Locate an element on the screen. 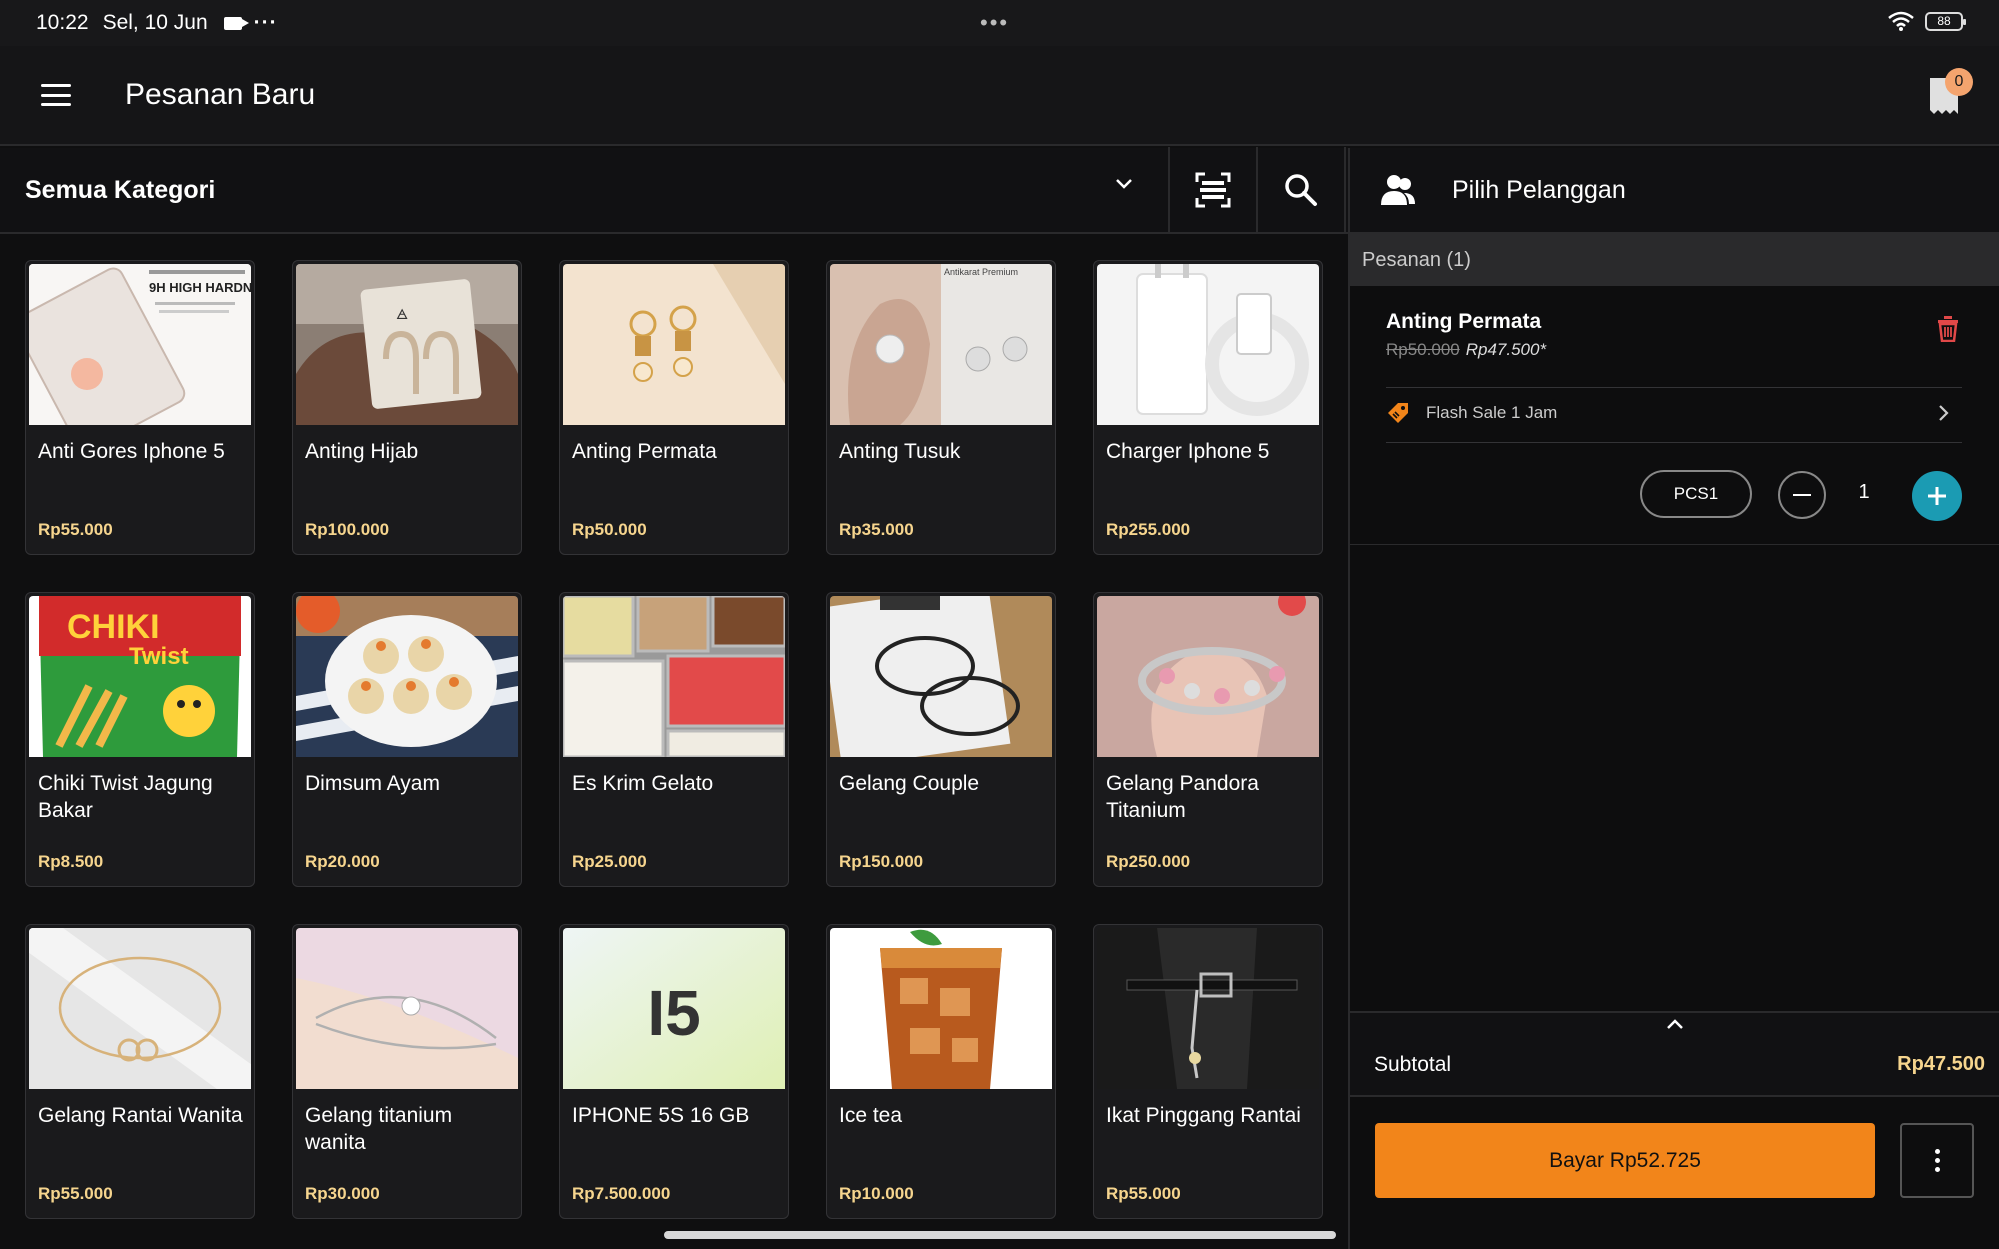  product-name: Anting Hijab is located at coordinates (362, 451).